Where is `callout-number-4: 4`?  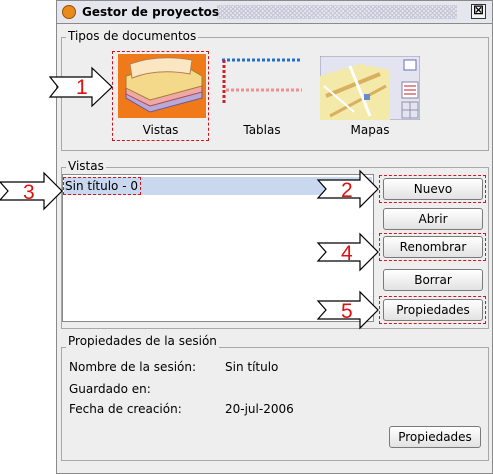
callout-number-4: 4 is located at coordinates (347, 253).